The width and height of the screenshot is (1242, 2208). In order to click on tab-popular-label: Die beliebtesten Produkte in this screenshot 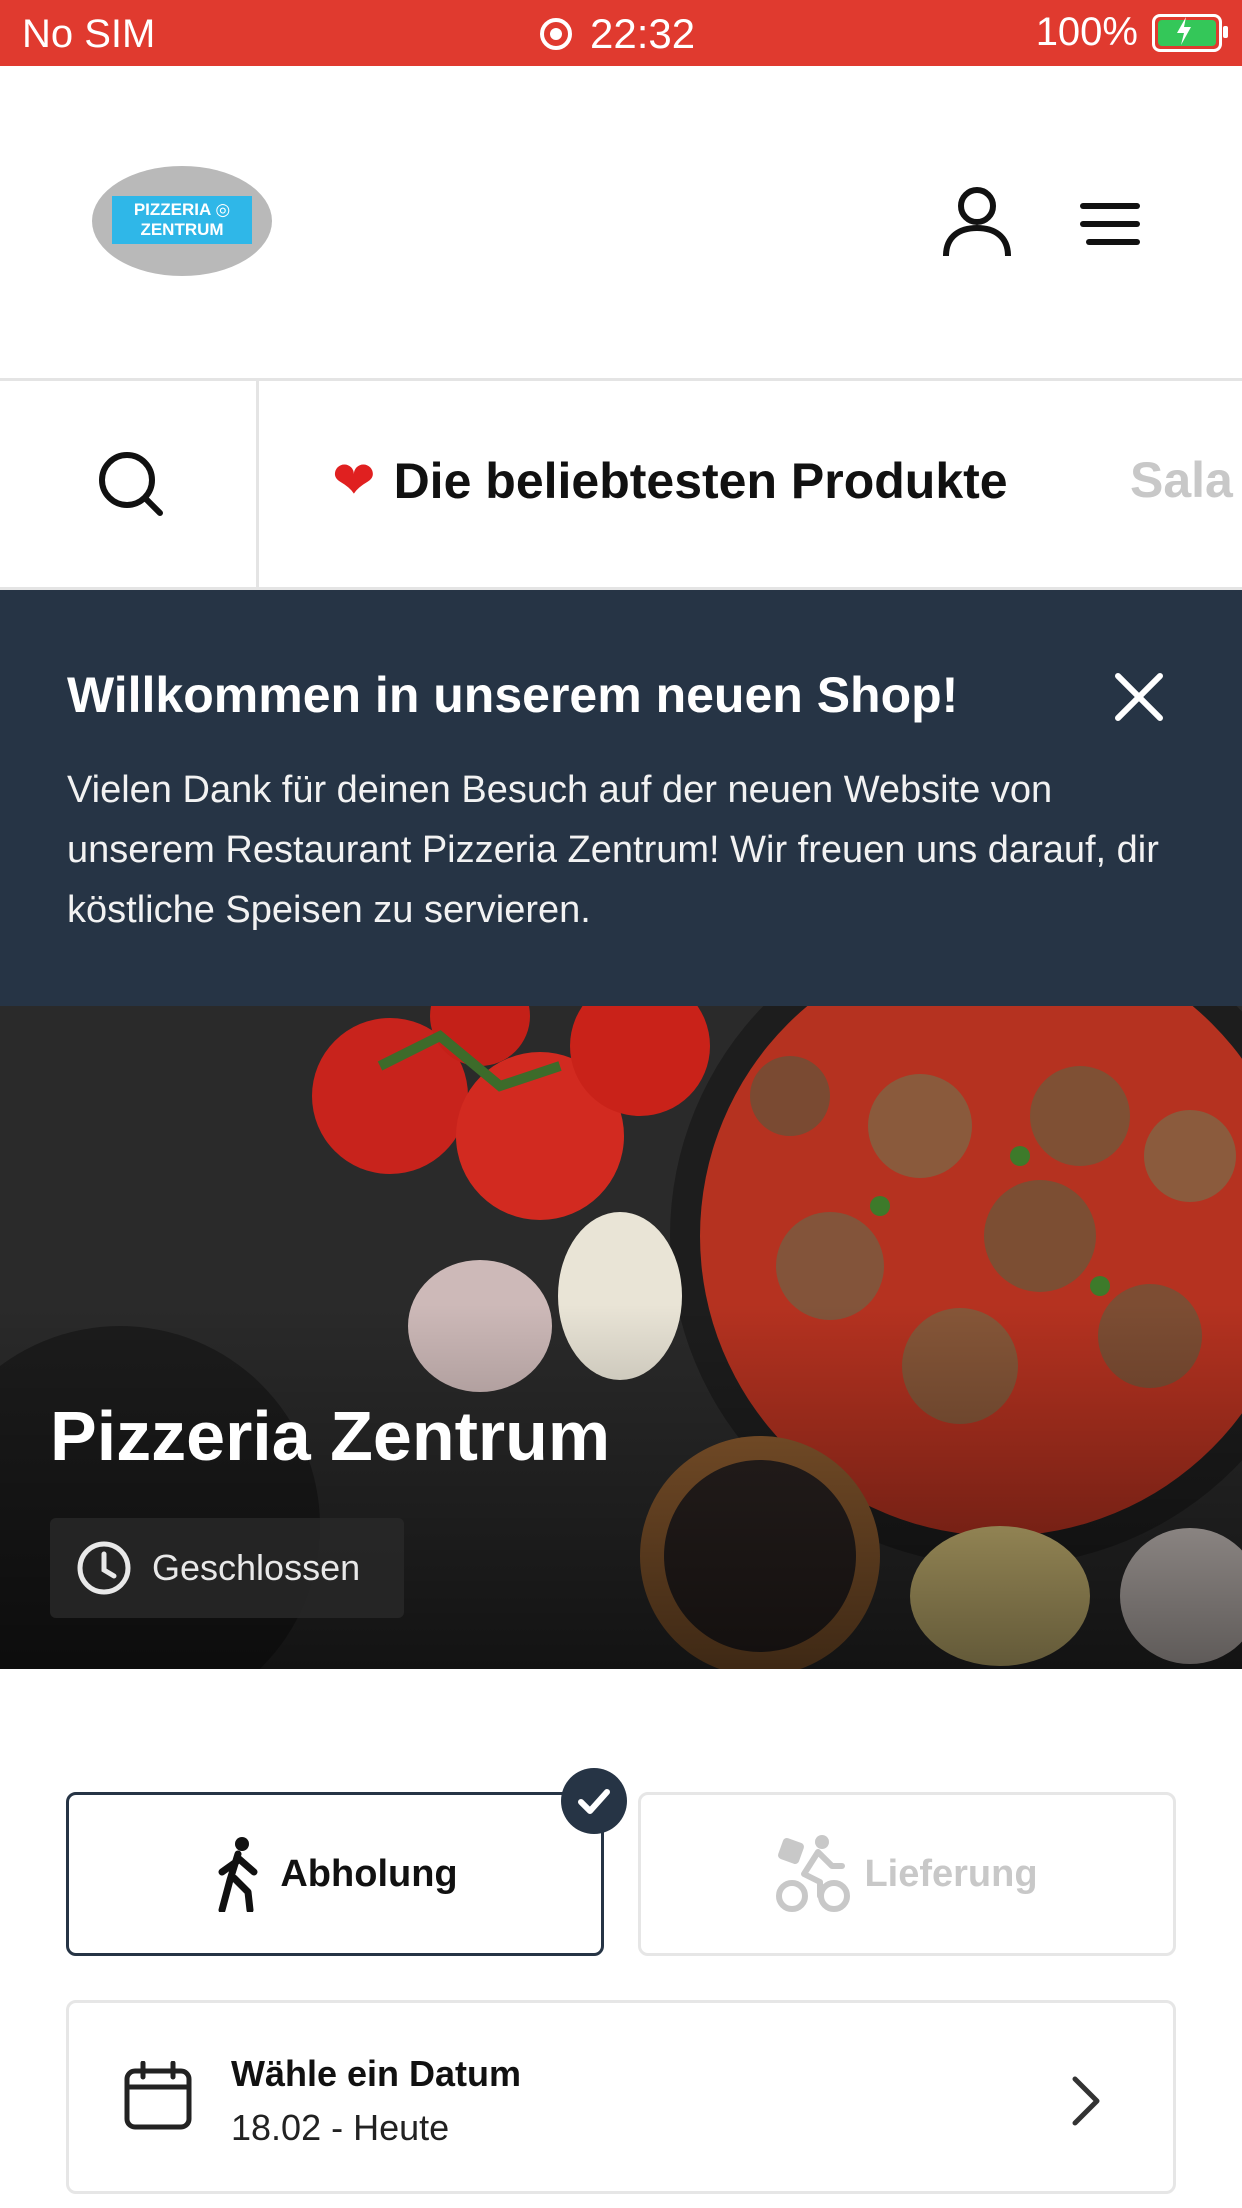, I will do `click(700, 481)`.